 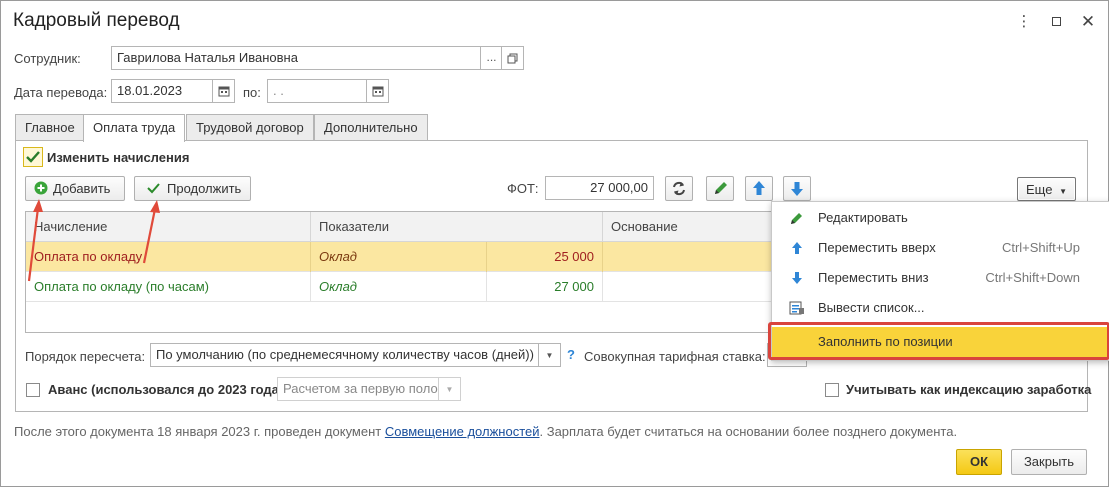 What do you see at coordinates (1088, 22) in the screenshot?
I see `close-icon: ✕` at bounding box center [1088, 22].